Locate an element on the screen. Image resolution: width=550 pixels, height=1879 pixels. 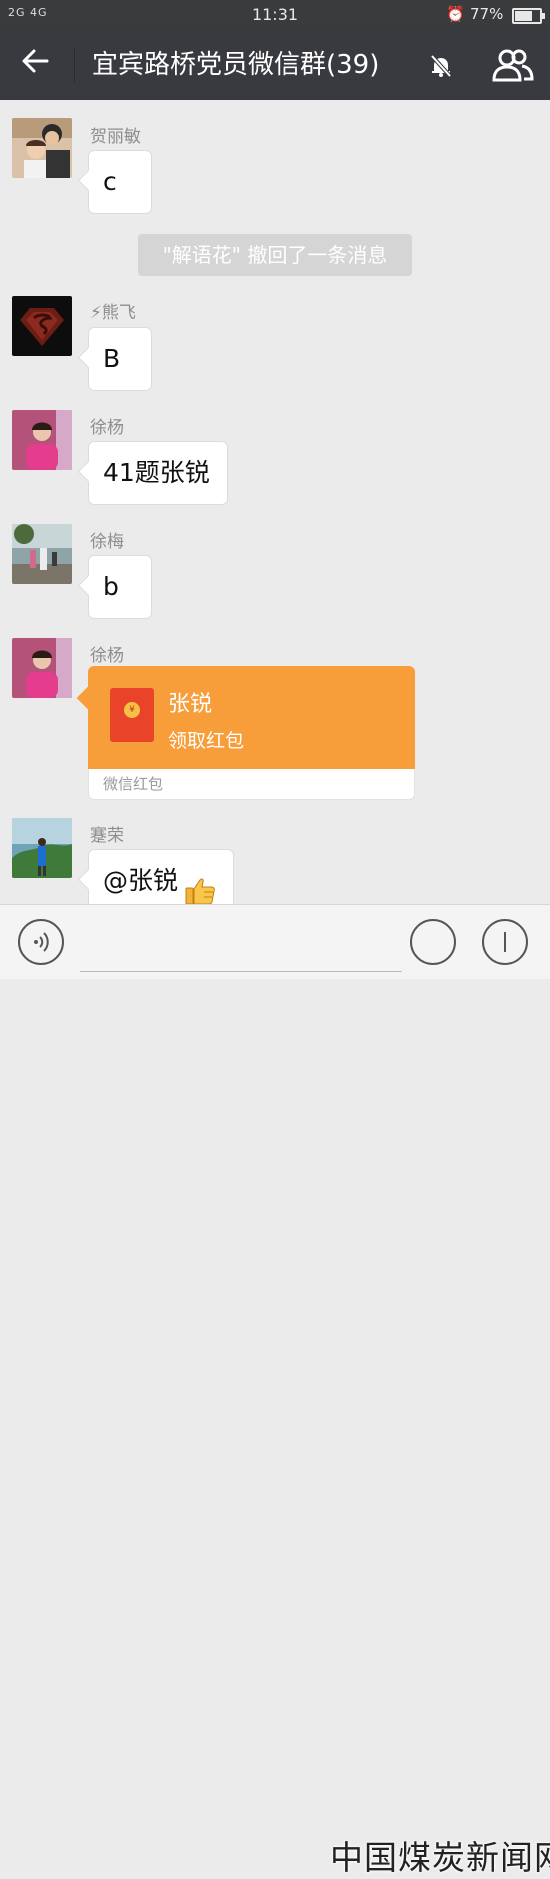
red-packet-footer-label: 微信红包 is located at coordinates (133, 784).